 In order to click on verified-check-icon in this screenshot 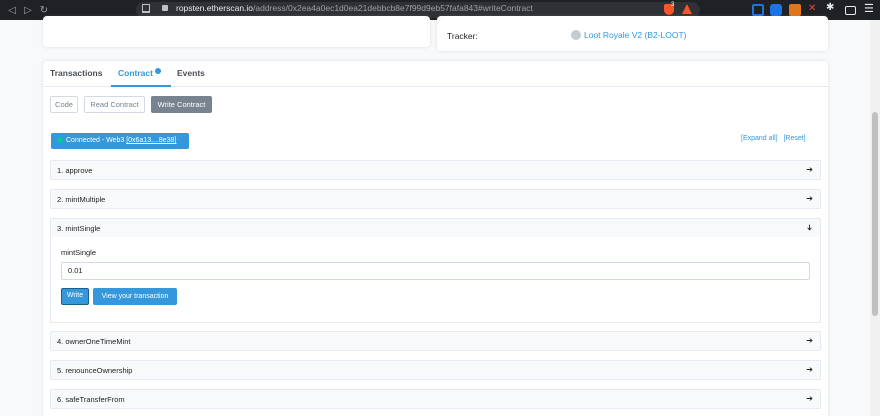, I will do `click(157, 71)`.